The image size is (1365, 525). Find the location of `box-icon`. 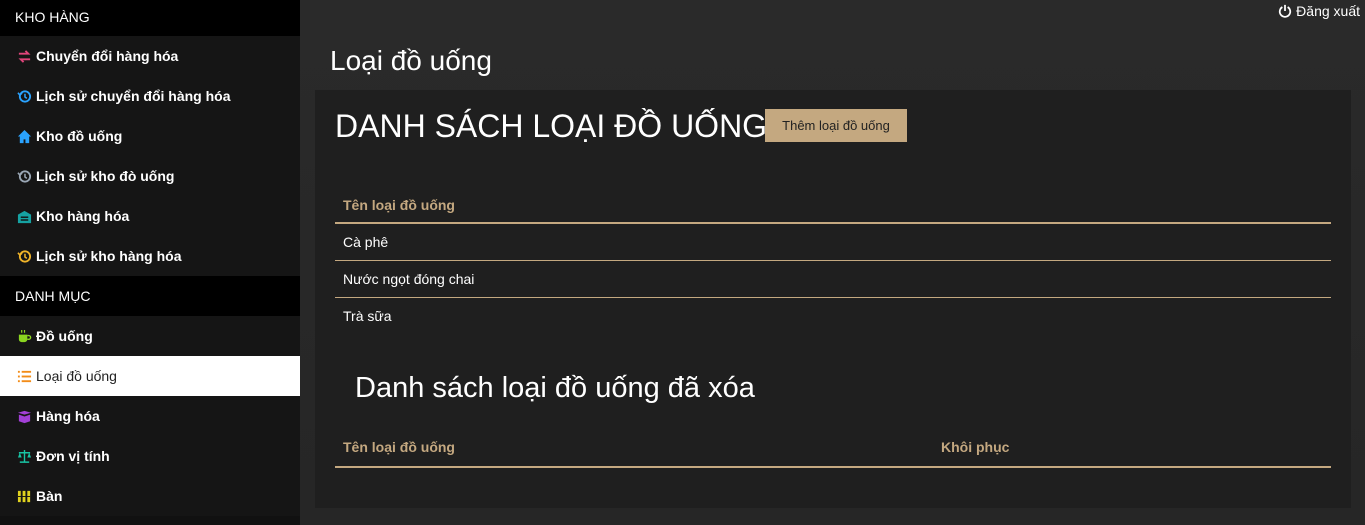

box-icon is located at coordinates (24, 416).